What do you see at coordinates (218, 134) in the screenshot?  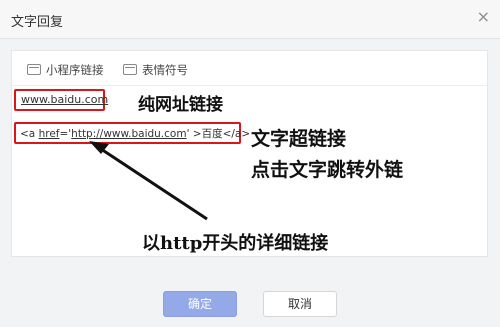 I see `code-suffix: ' >百度</a>` at bounding box center [218, 134].